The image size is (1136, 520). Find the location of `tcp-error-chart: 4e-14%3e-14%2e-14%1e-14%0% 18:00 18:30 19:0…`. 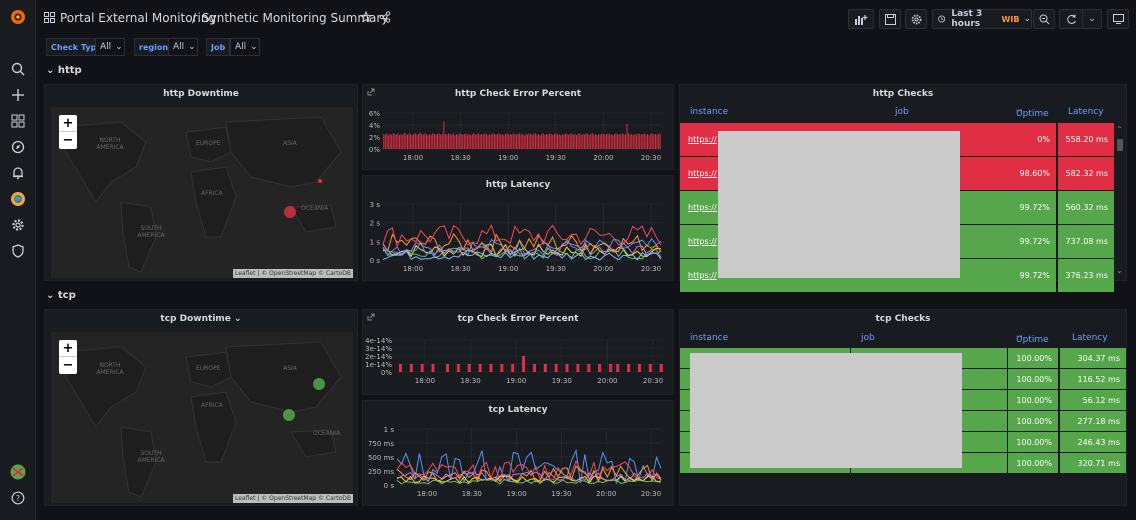

tcp-error-chart: 4e-14%3e-14%2e-14%1e-14%0% 18:00 18:30 19:0… is located at coordinates (519, 362).